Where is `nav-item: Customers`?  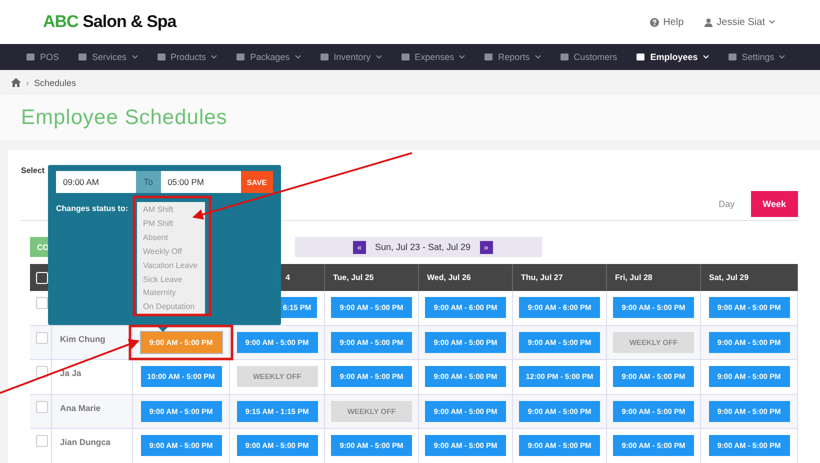
nav-item: Customers is located at coordinates (589, 57).